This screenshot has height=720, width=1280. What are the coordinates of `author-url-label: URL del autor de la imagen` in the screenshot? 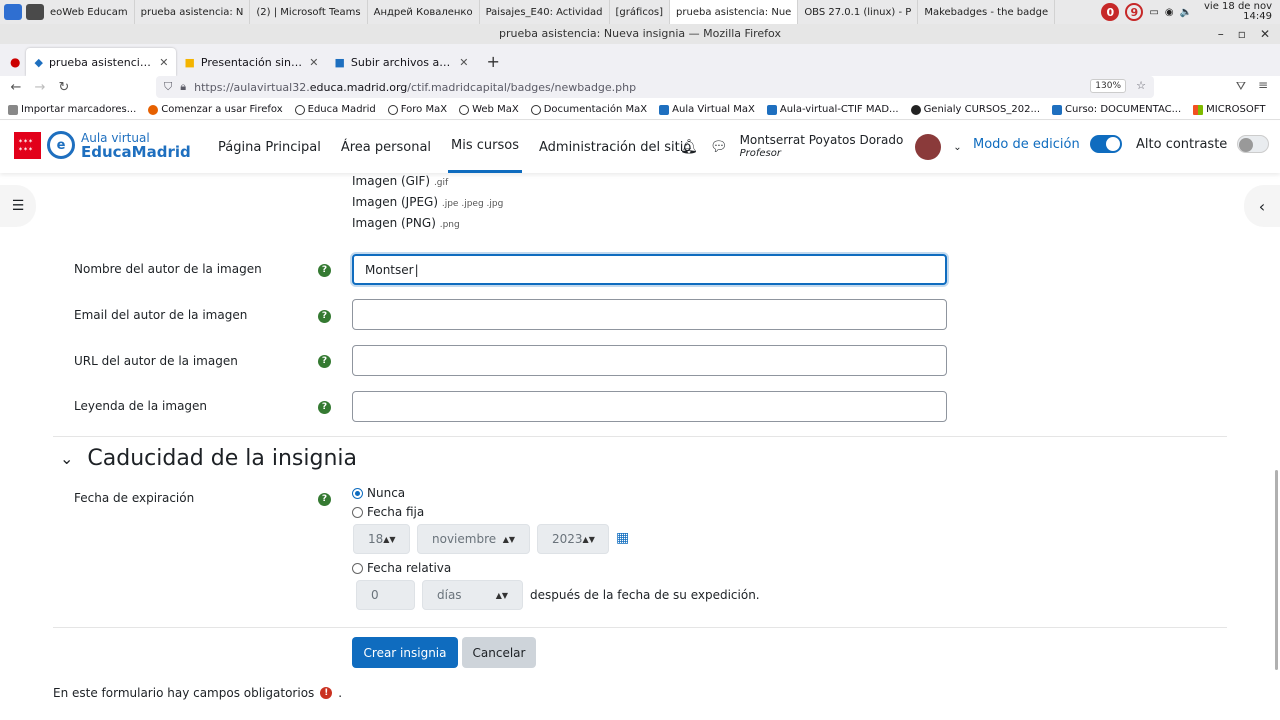 It's located at (156, 361).